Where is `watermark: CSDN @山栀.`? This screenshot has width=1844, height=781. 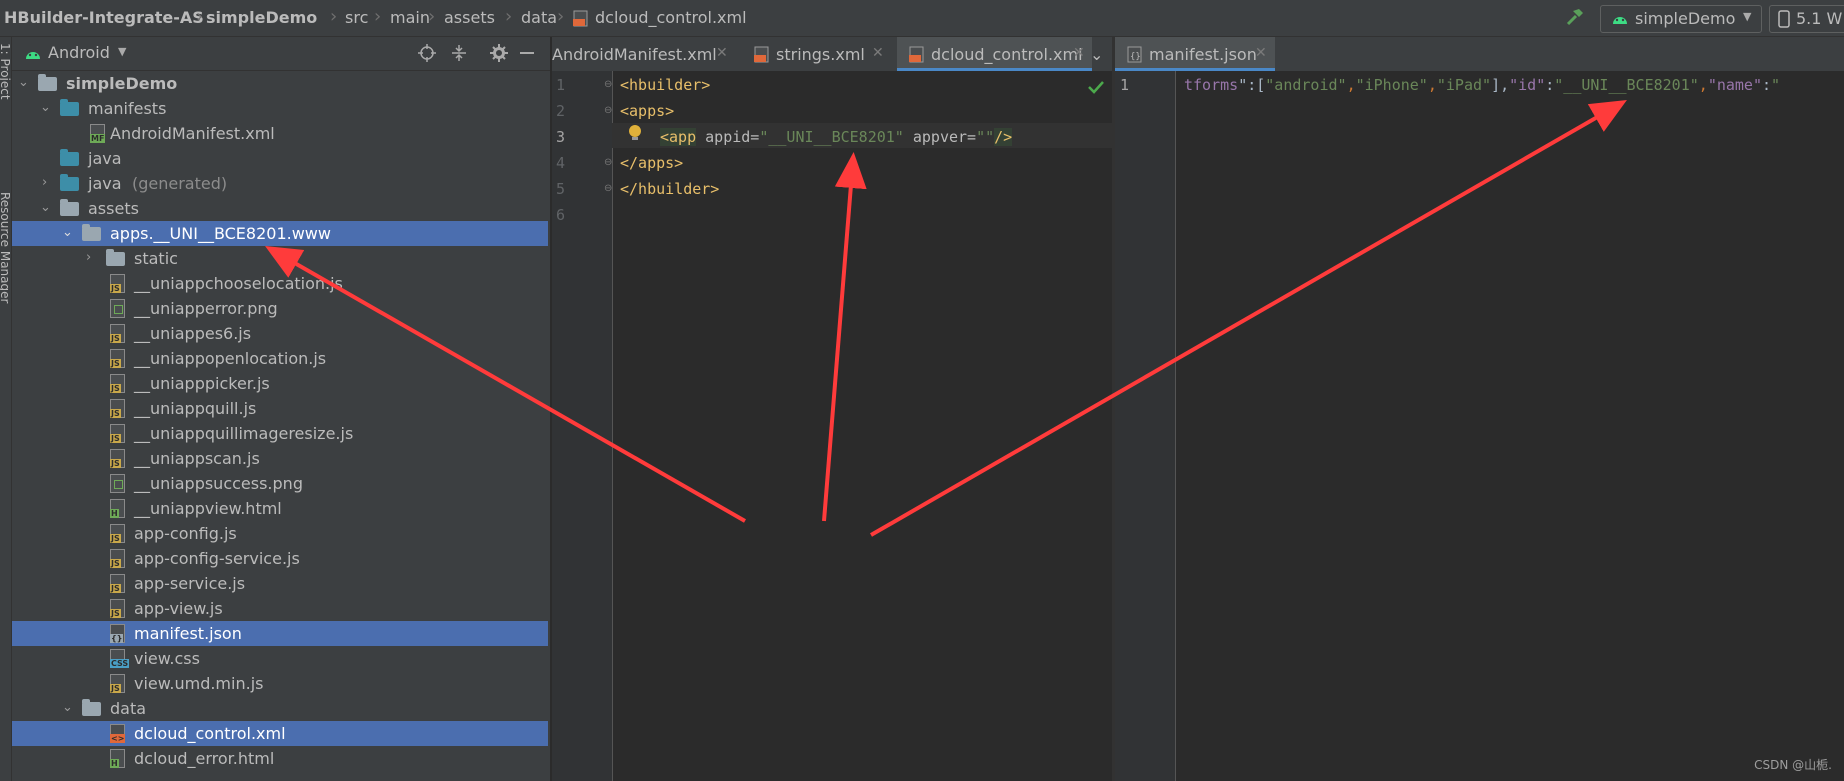 watermark: CSDN @山栀. is located at coordinates (1793, 765).